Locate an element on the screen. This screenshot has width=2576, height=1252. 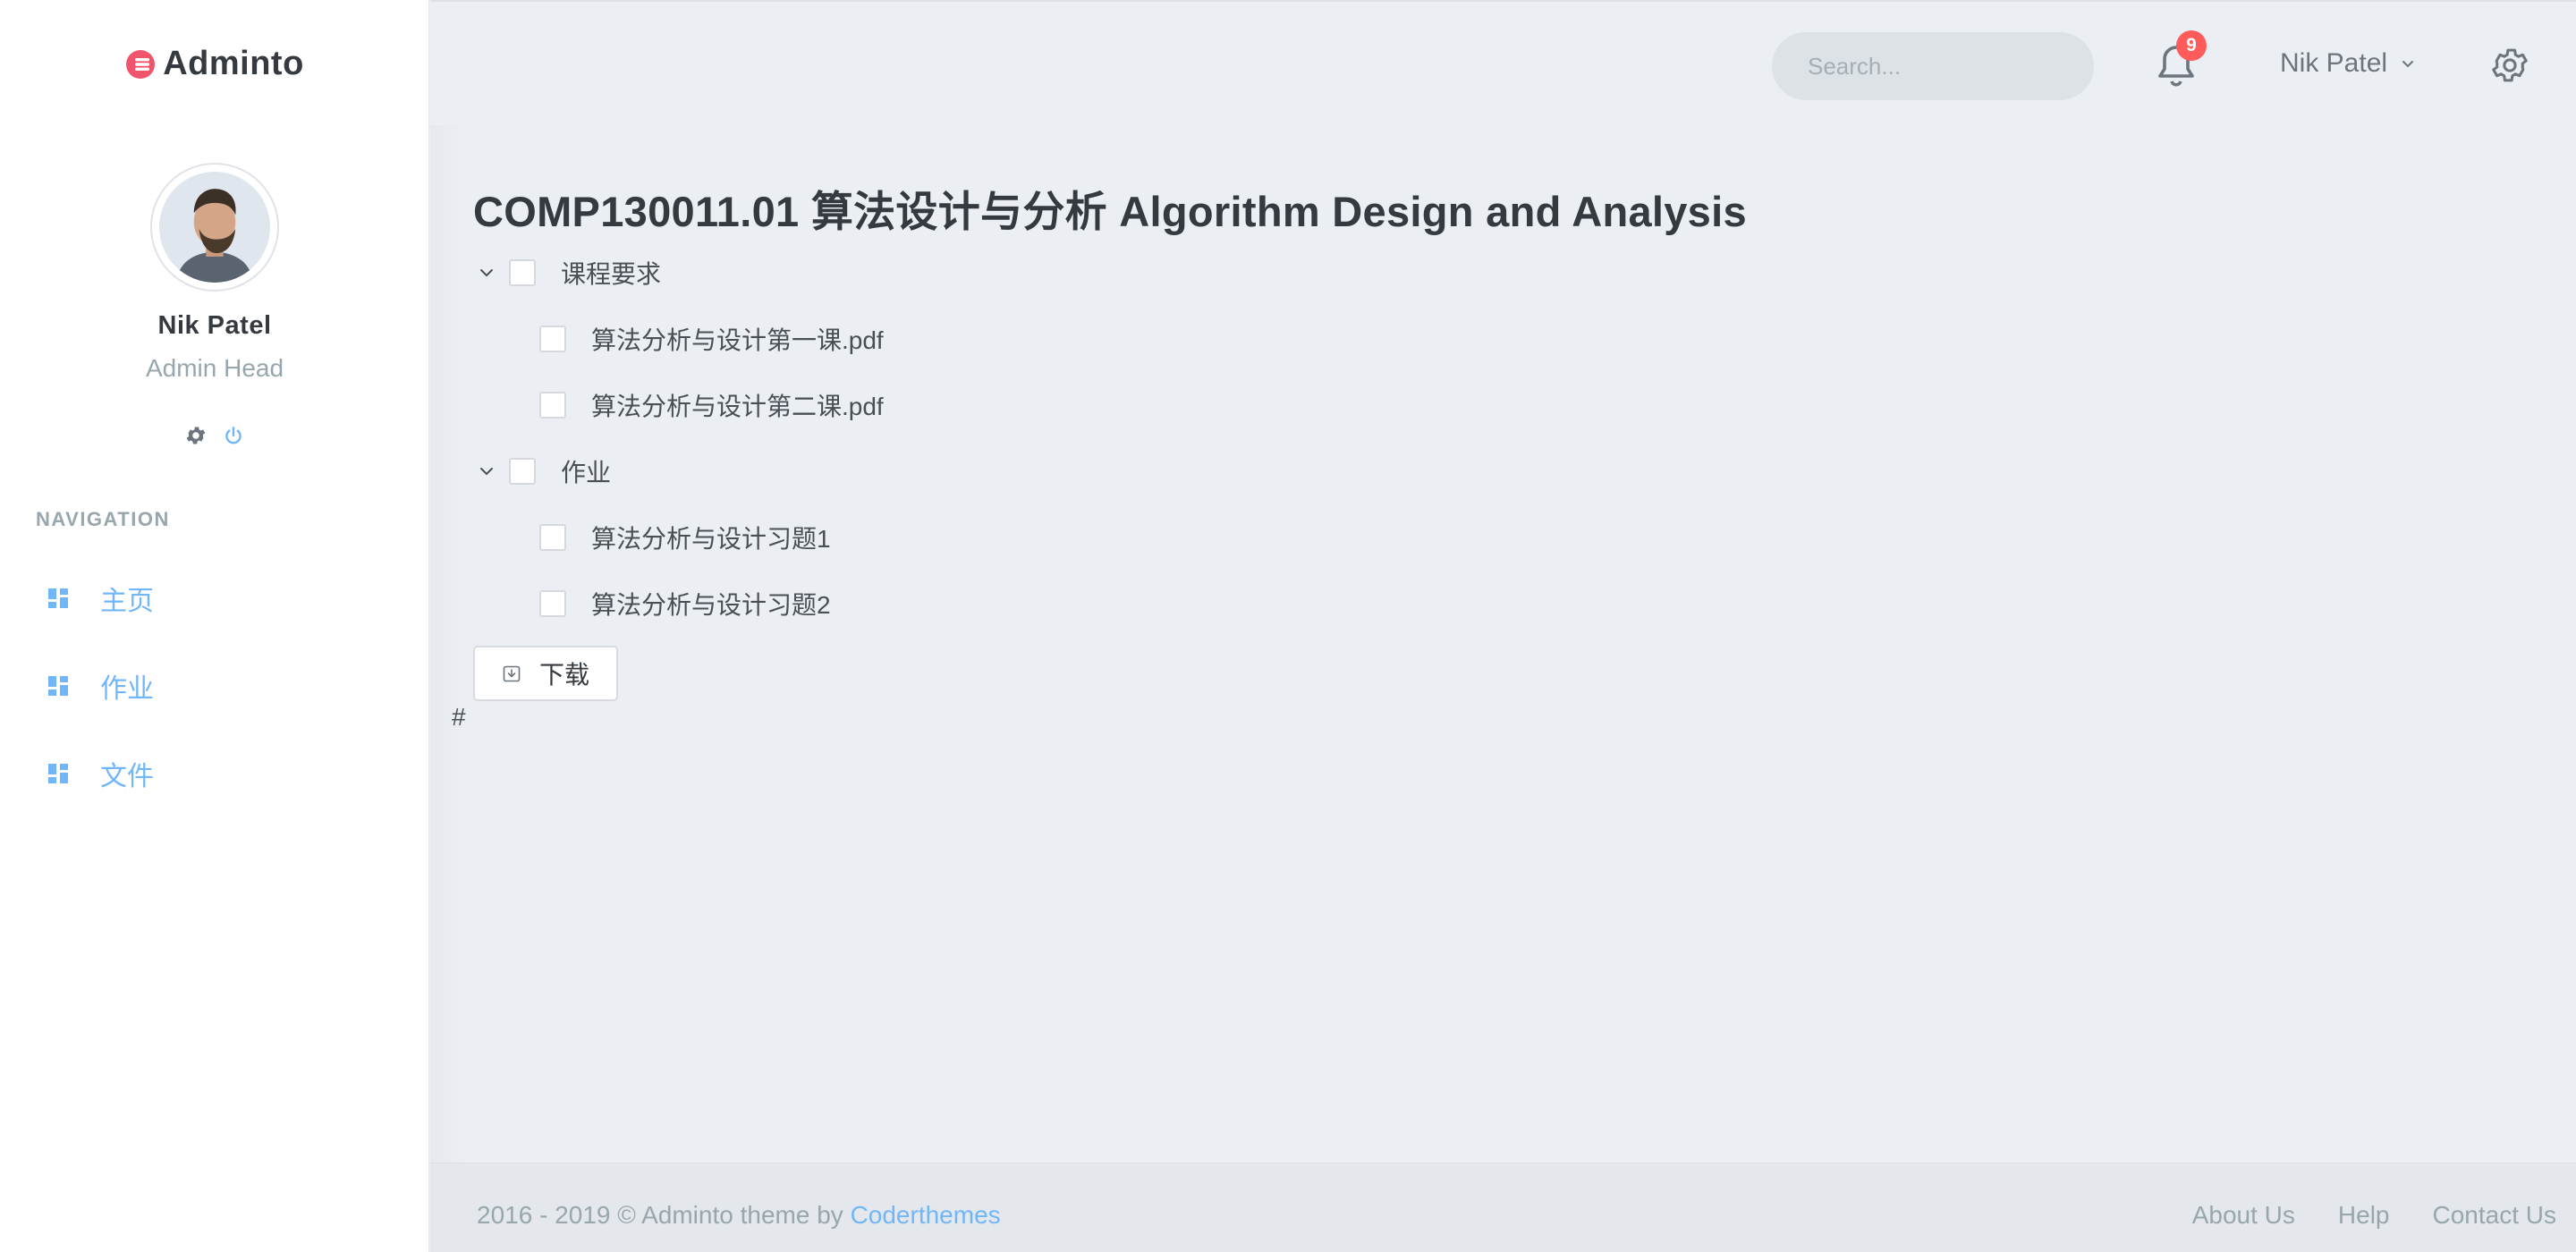
file-label: 算法分析与设计习题2 is located at coordinates (711, 605).